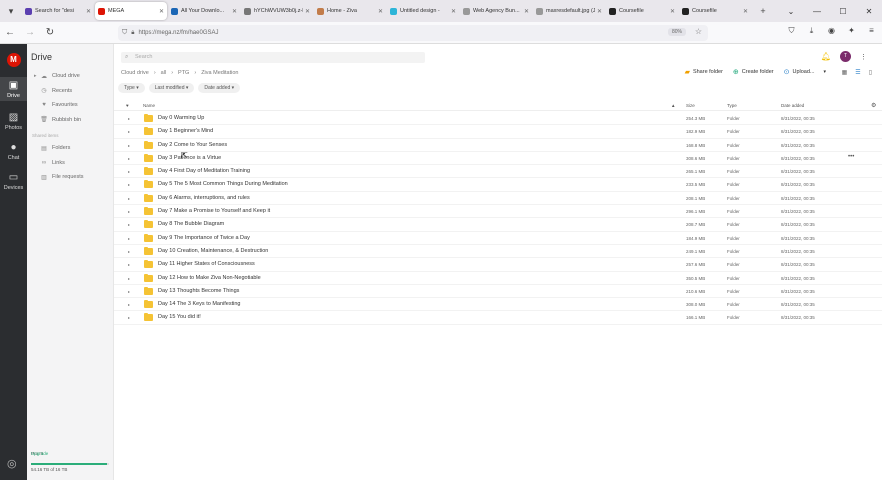 Image resolution: width=882 pixels, height=480 pixels. Describe the element at coordinates (851, 157) in the screenshot. I see `more-options-icon: •••` at that location.